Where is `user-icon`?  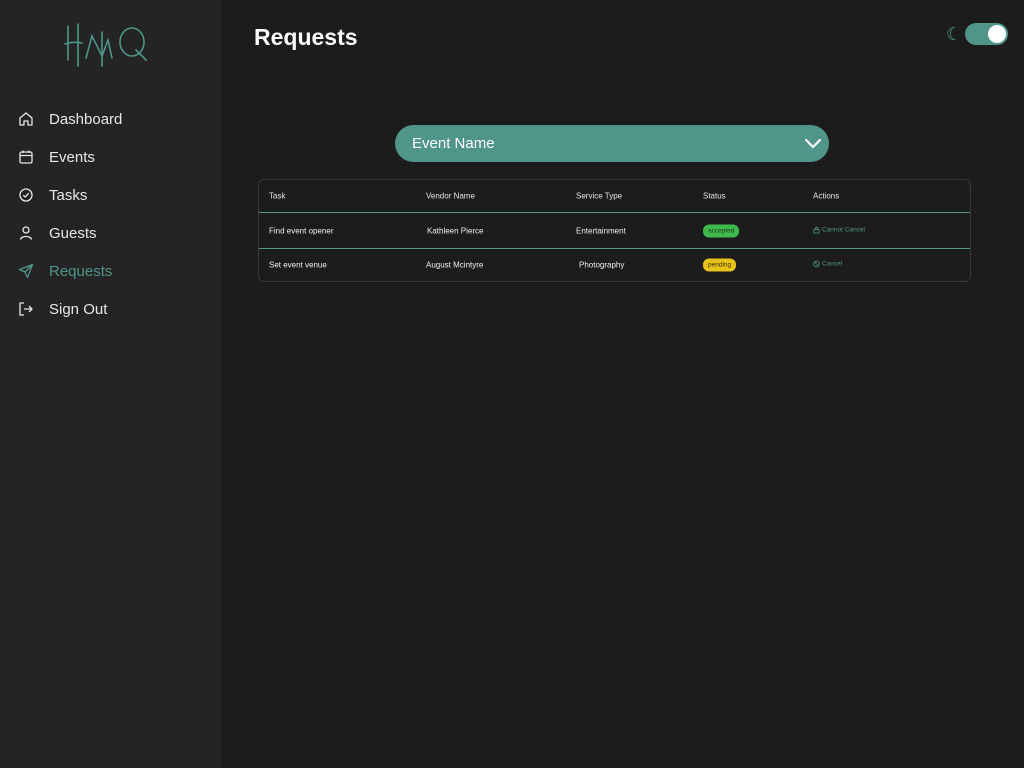
user-icon is located at coordinates (26, 233).